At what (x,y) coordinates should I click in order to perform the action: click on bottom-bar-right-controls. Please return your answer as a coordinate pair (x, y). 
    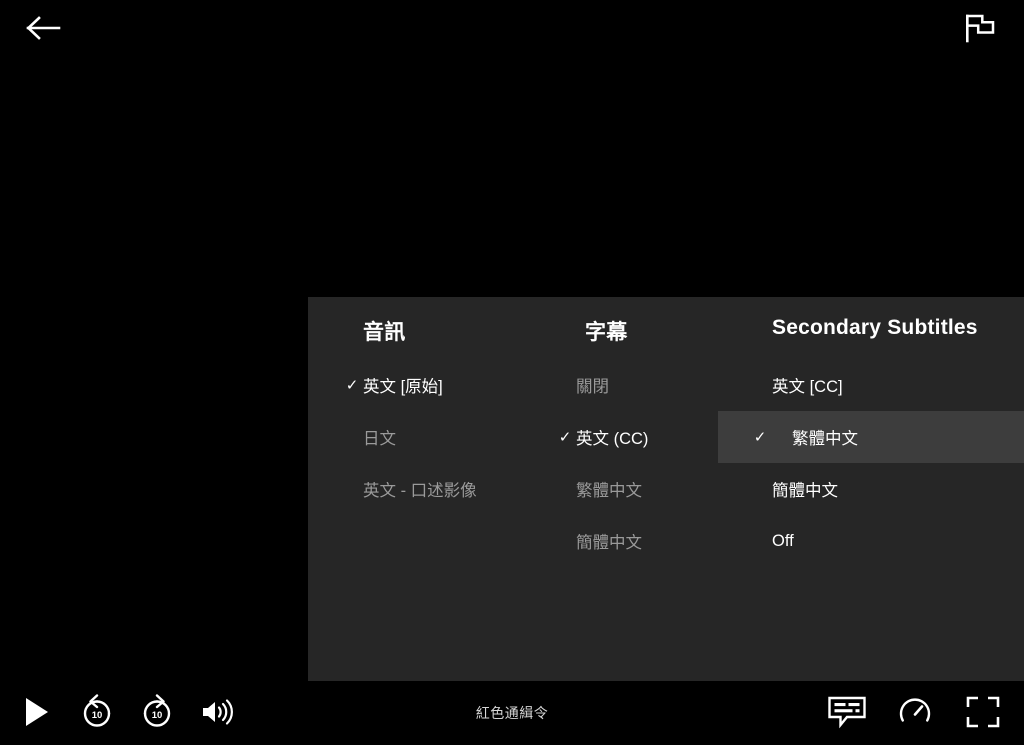
    Looking at the image, I should click on (924, 713).